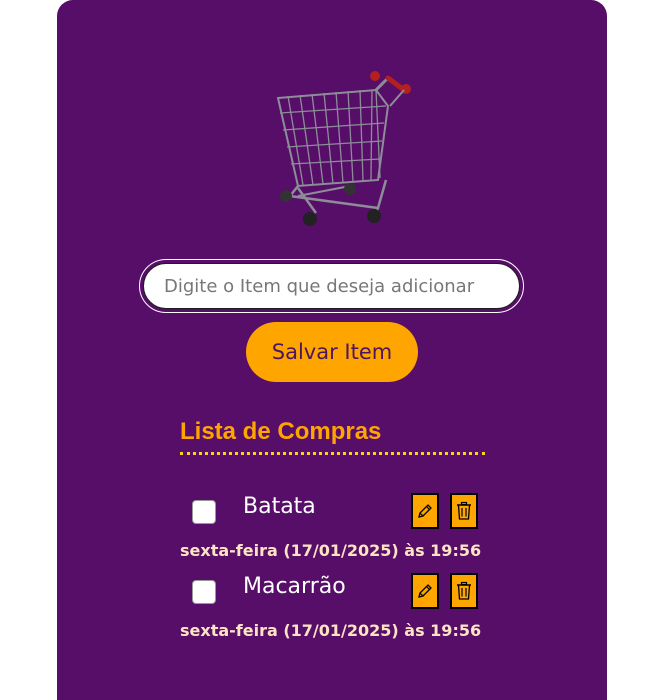  What do you see at coordinates (281, 431) in the screenshot?
I see `list-title: Lista de Compras` at bounding box center [281, 431].